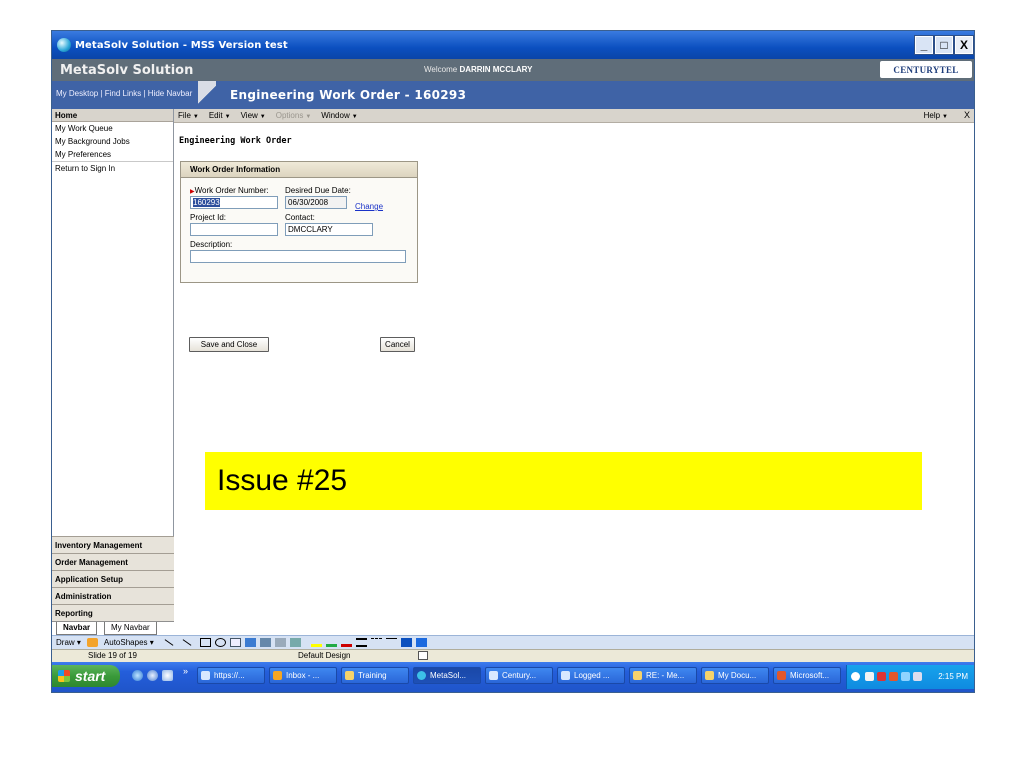 The height and width of the screenshot is (768, 1024). Describe the element at coordinates (113, 578) in the screenshot. I see `nav-section-application-setup: Application Setup` at that location.